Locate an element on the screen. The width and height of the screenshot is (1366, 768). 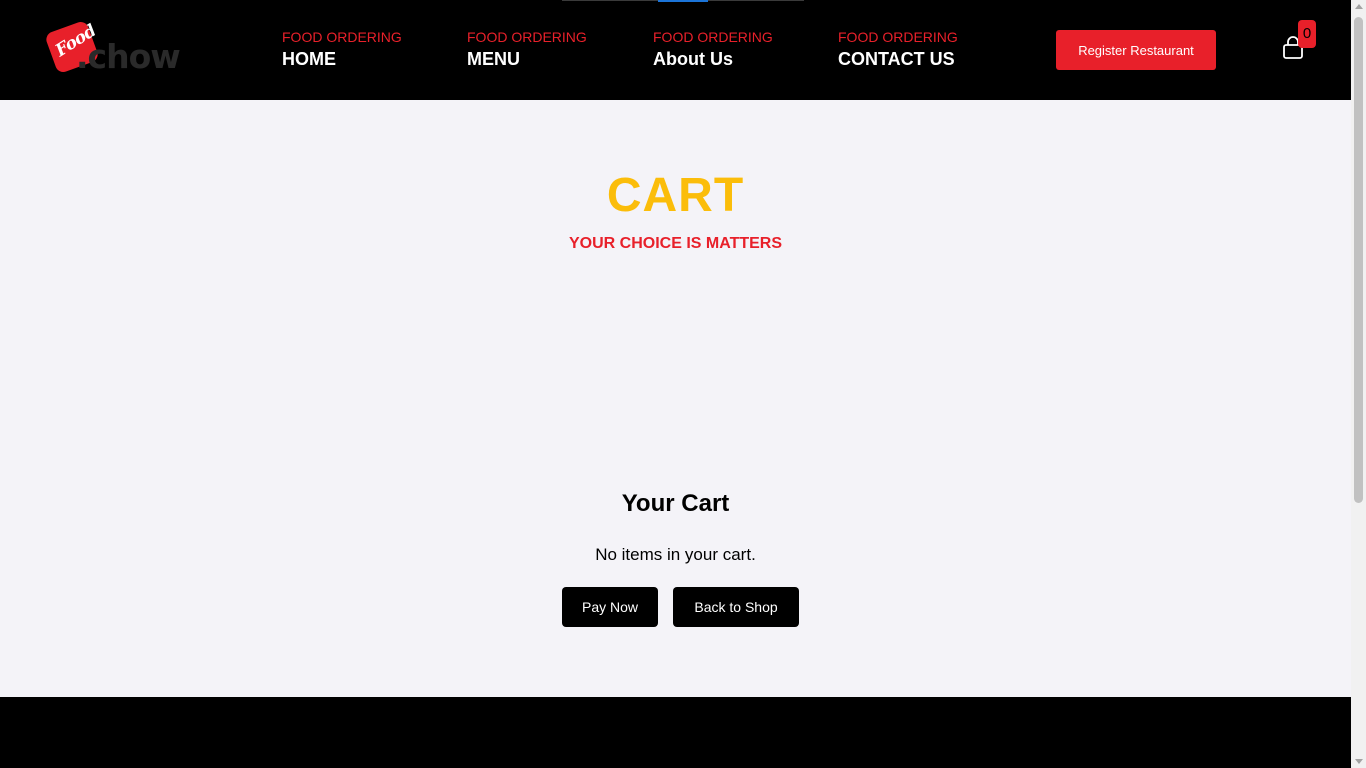
nav-item-about-us: FOOD ORDERING About Us is located at coordinates (713, 50).